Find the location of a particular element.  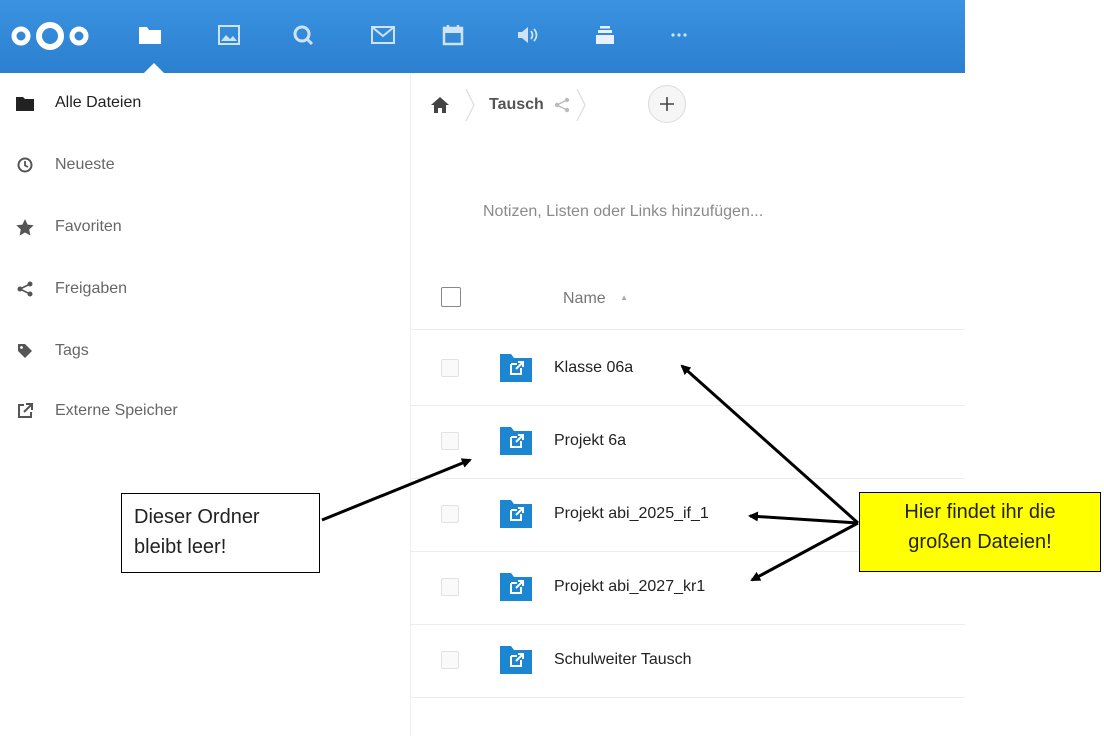

callout-line: großen Dateien! is located at coordinates (980, 542).